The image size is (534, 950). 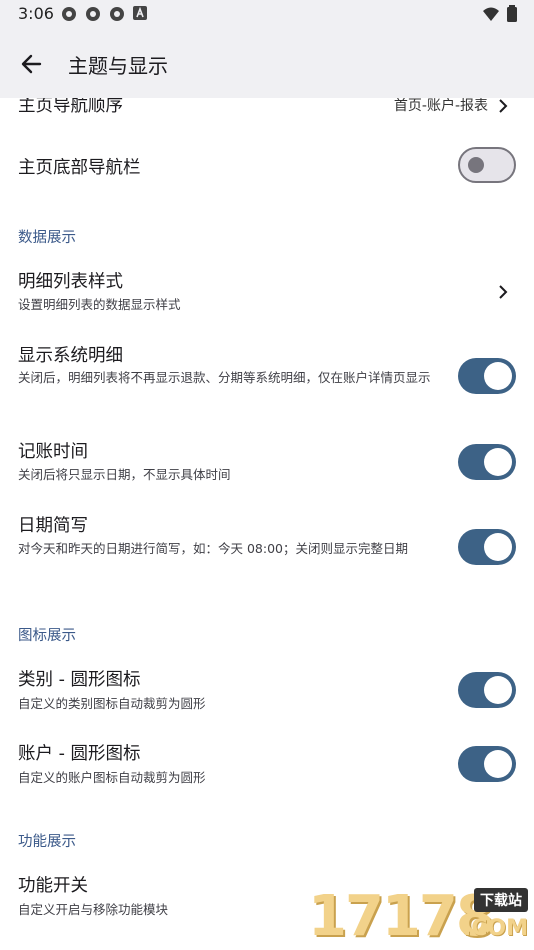 I want to click on setting-category-round: 类别 - 圆形图标 自定义的类别图标自动裁剪为圆形, so click(x=267, y=689).